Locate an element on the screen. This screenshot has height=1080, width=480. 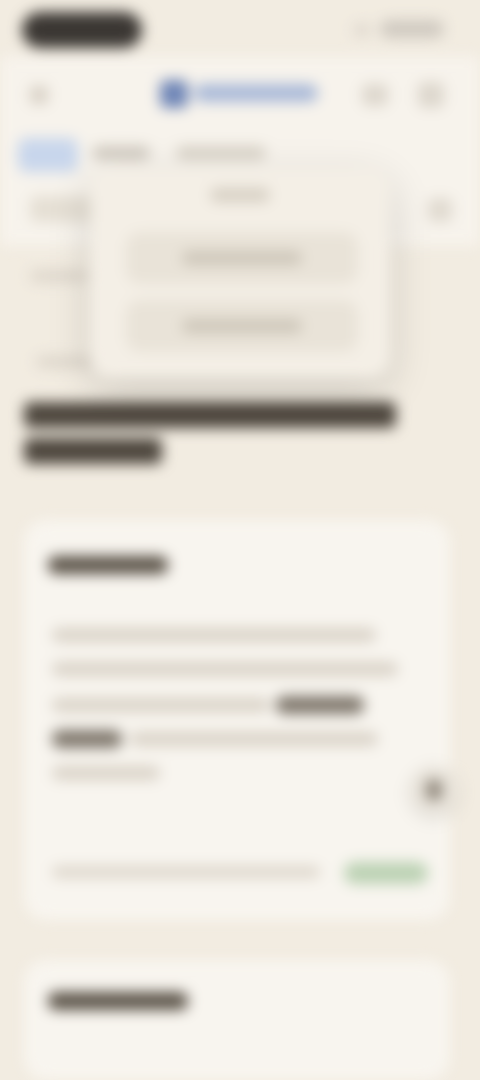
search-icon is located at coordinates (375, 95).